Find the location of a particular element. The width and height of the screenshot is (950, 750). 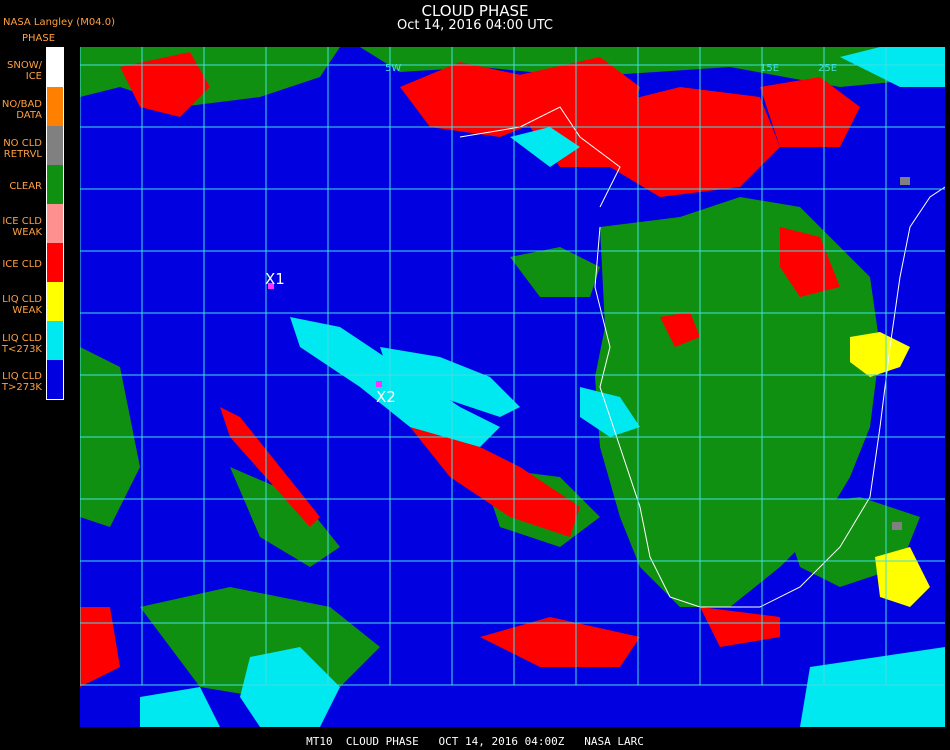

legend-label-liq-cld-warm: LIQ CLD T>273K is located at coordinates (21, 382).